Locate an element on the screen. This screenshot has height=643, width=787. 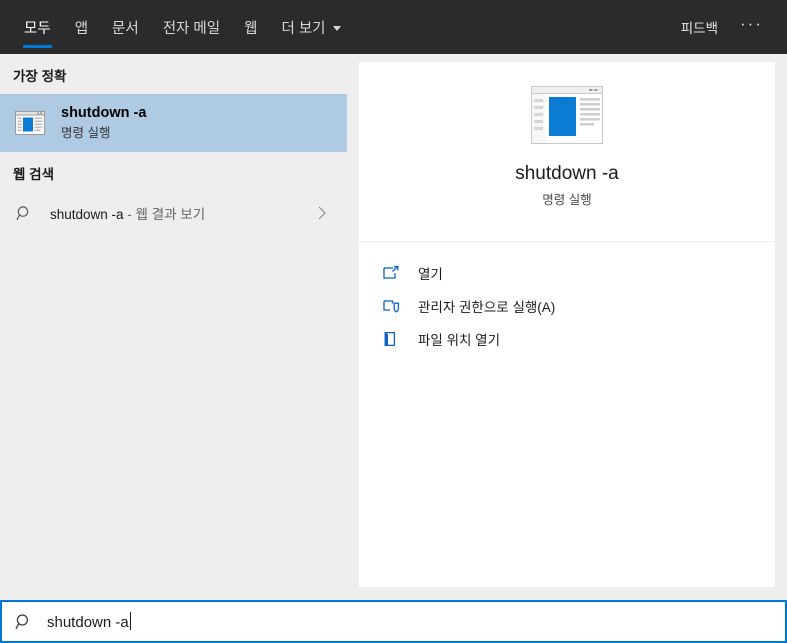
preview-hero: shutdown -a 명령 실행 is located at coordinates (567, 152).